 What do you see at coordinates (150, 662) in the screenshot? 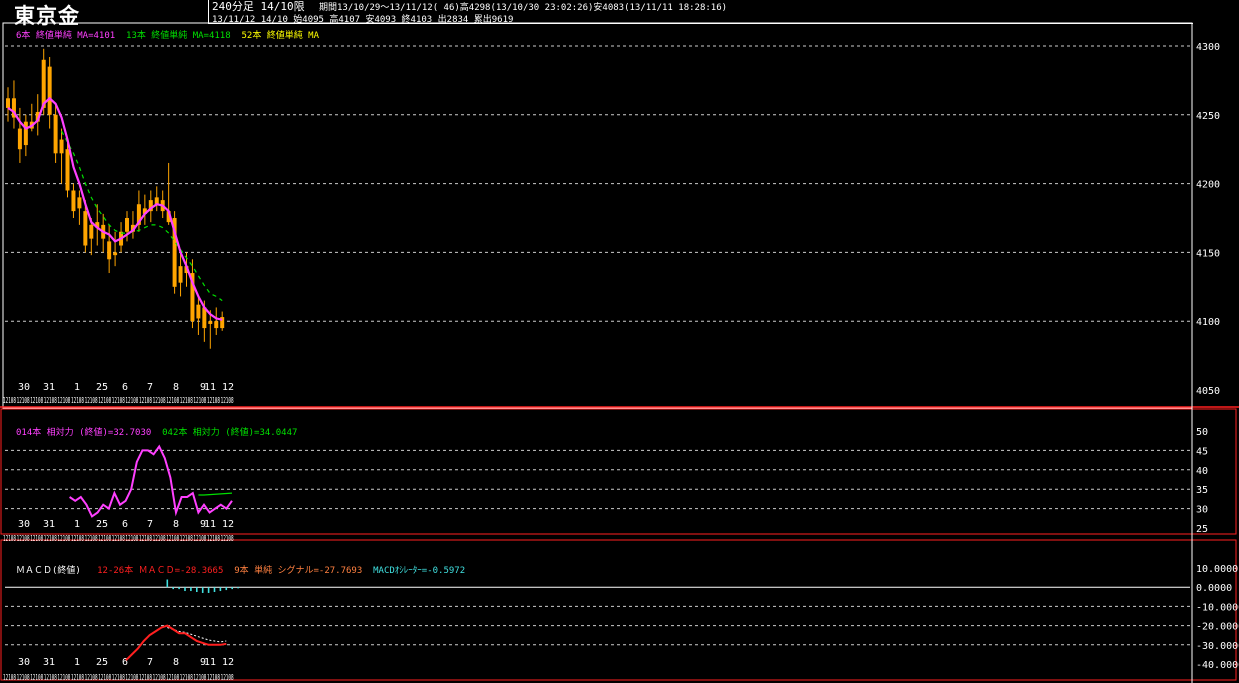
I see `macd-day-label: 7` at bounding box center [150, 662].